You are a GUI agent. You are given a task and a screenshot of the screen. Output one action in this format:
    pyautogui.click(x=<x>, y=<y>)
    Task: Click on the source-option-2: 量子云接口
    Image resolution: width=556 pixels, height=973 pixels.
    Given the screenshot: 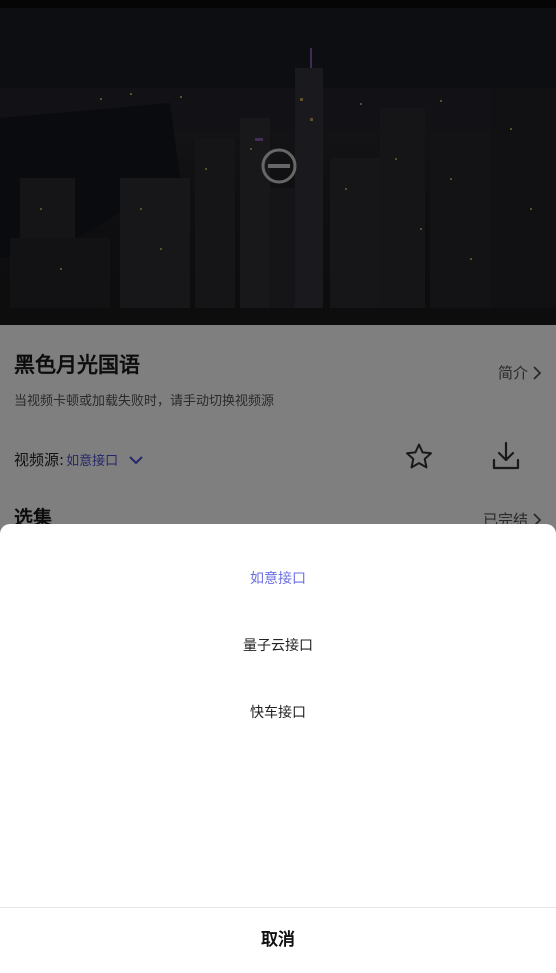 What is the action you would take?
    pyautogui.click(x=278, y=646)
    